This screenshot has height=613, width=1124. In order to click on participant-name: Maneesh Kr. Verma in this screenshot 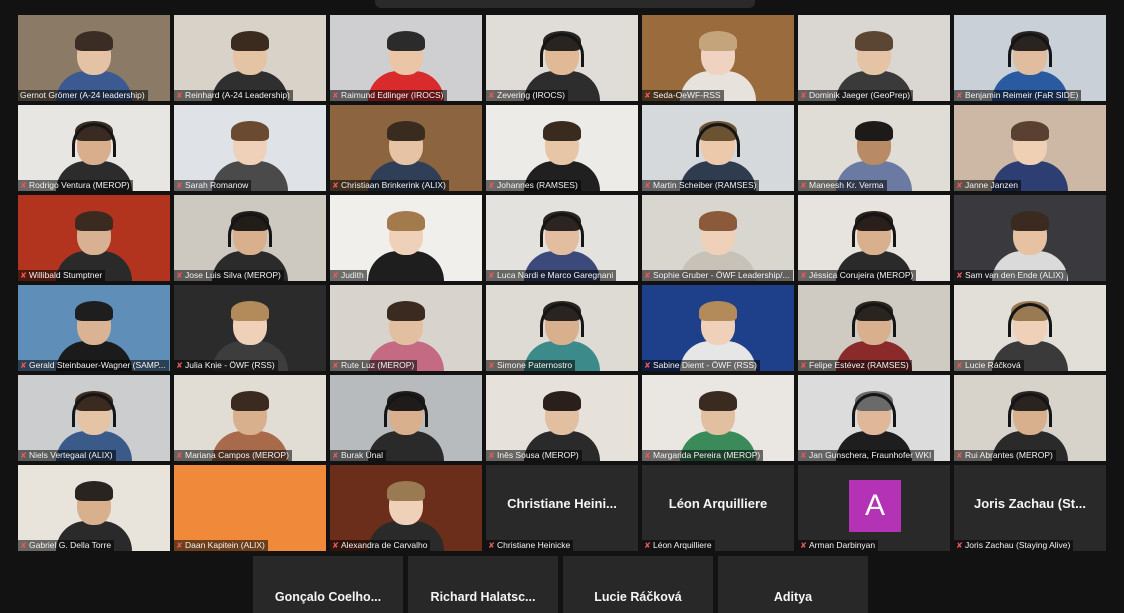, I will do `click(846, 185)`.